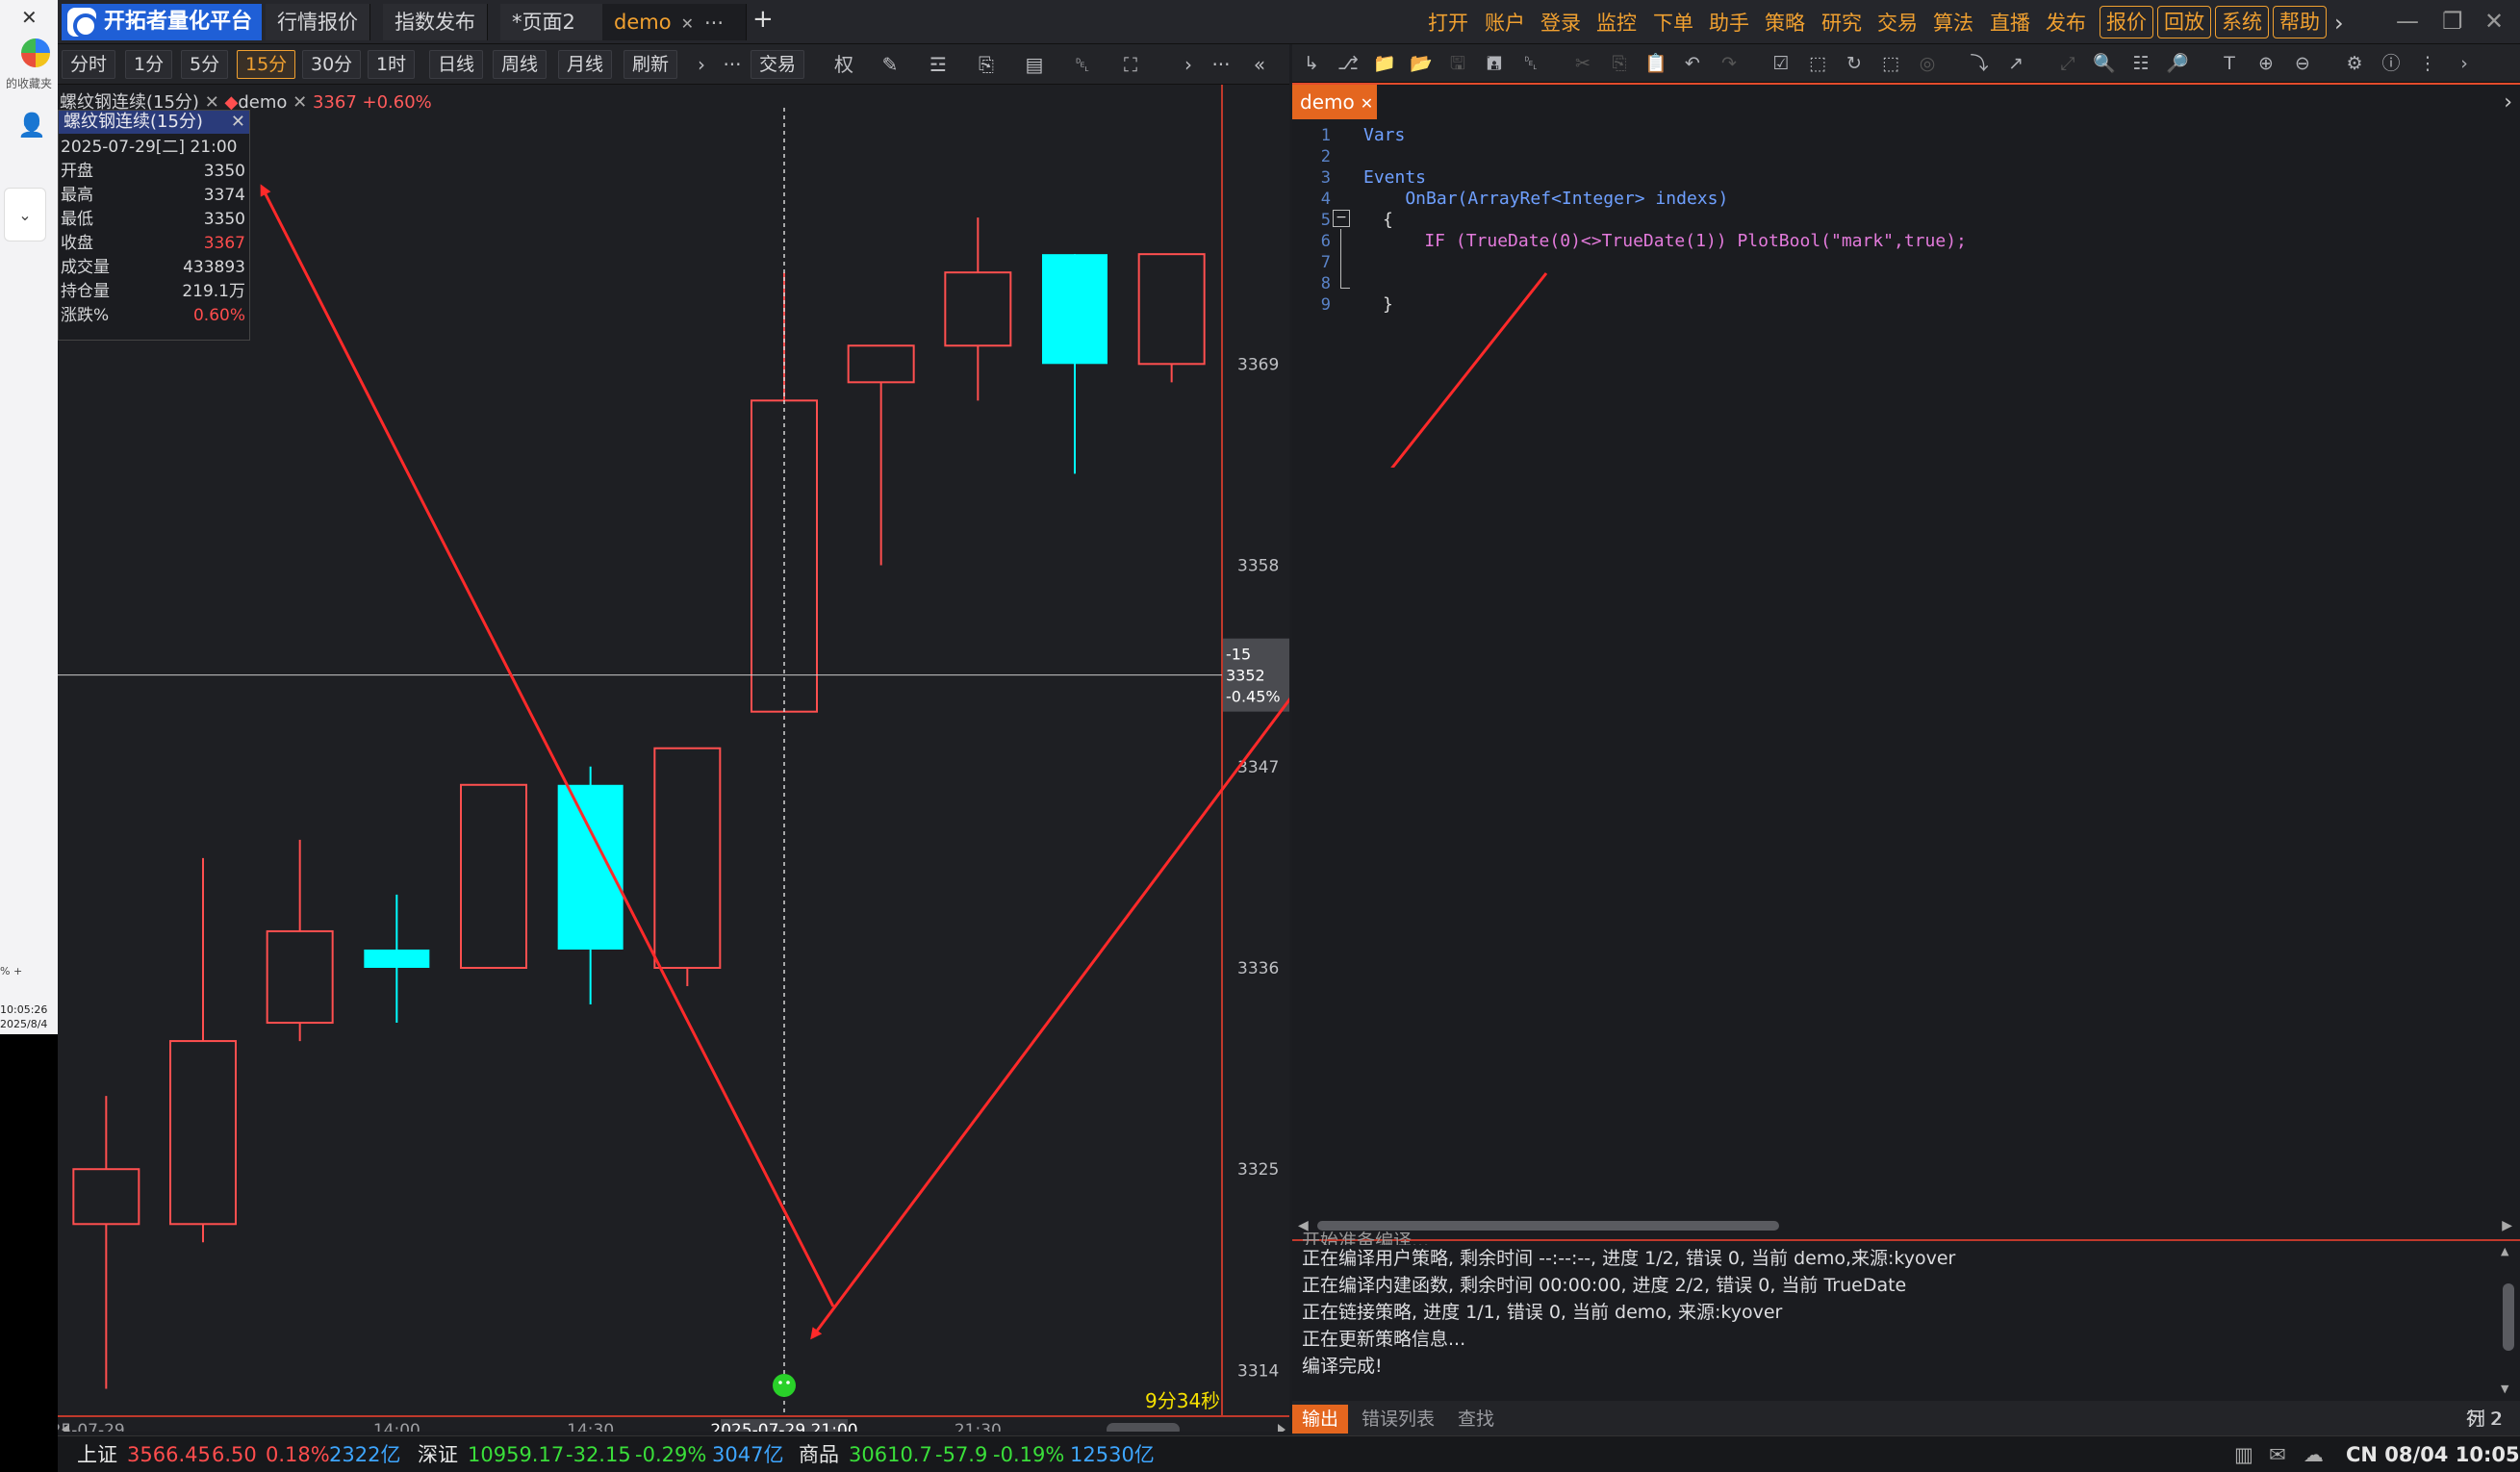 This screenshot has width=2520, height=1472. What do you see at coordinates (1034, 64) in the screenshot?
I see `layout-icon: ▤` at bounding box center [1034, 64].